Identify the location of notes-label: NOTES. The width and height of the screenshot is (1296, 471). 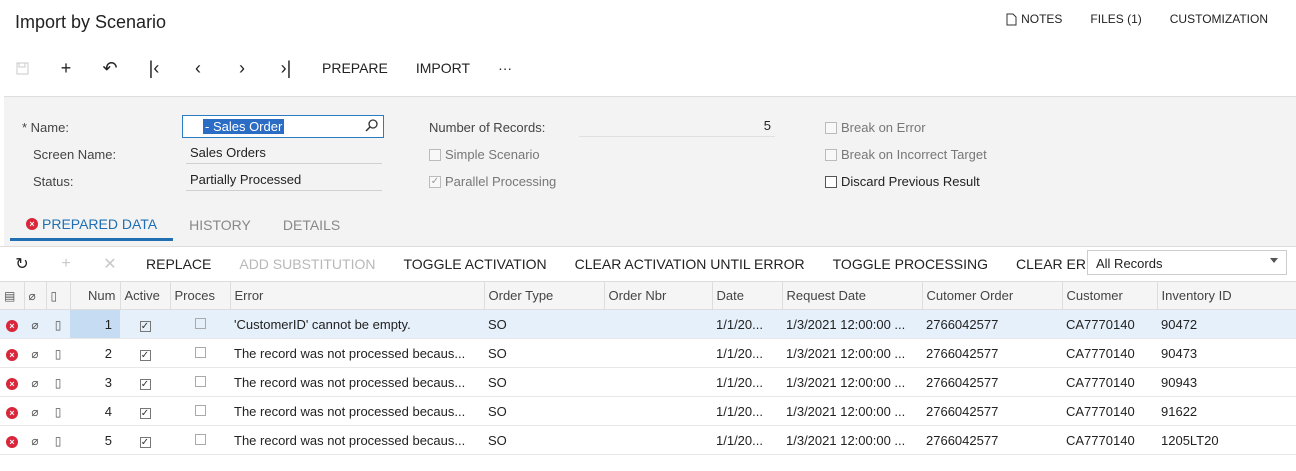
(1042, 19).